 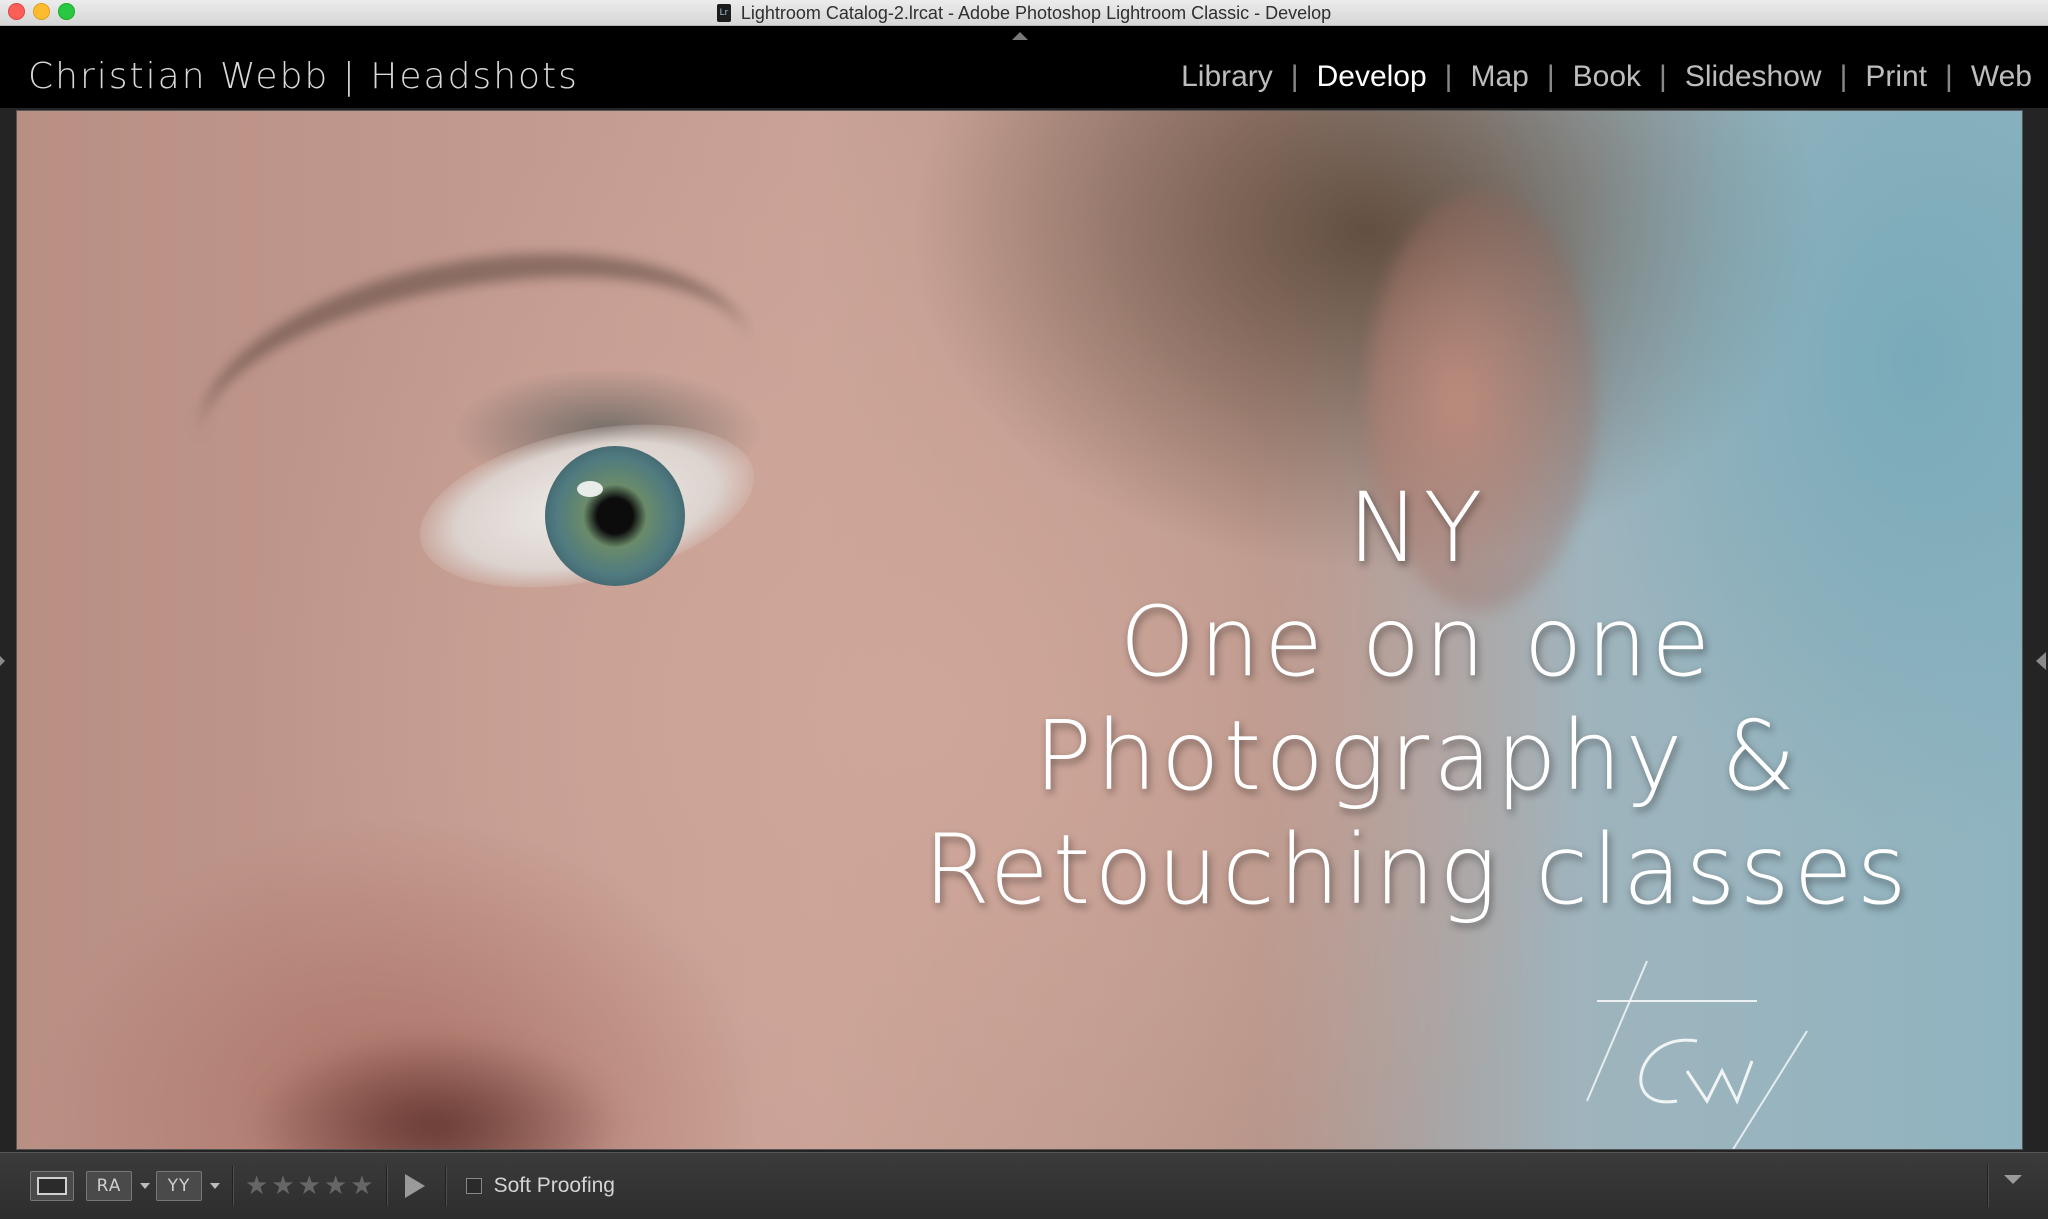 I want to click on loupe-view-icon, so click(x=52, y=1186).